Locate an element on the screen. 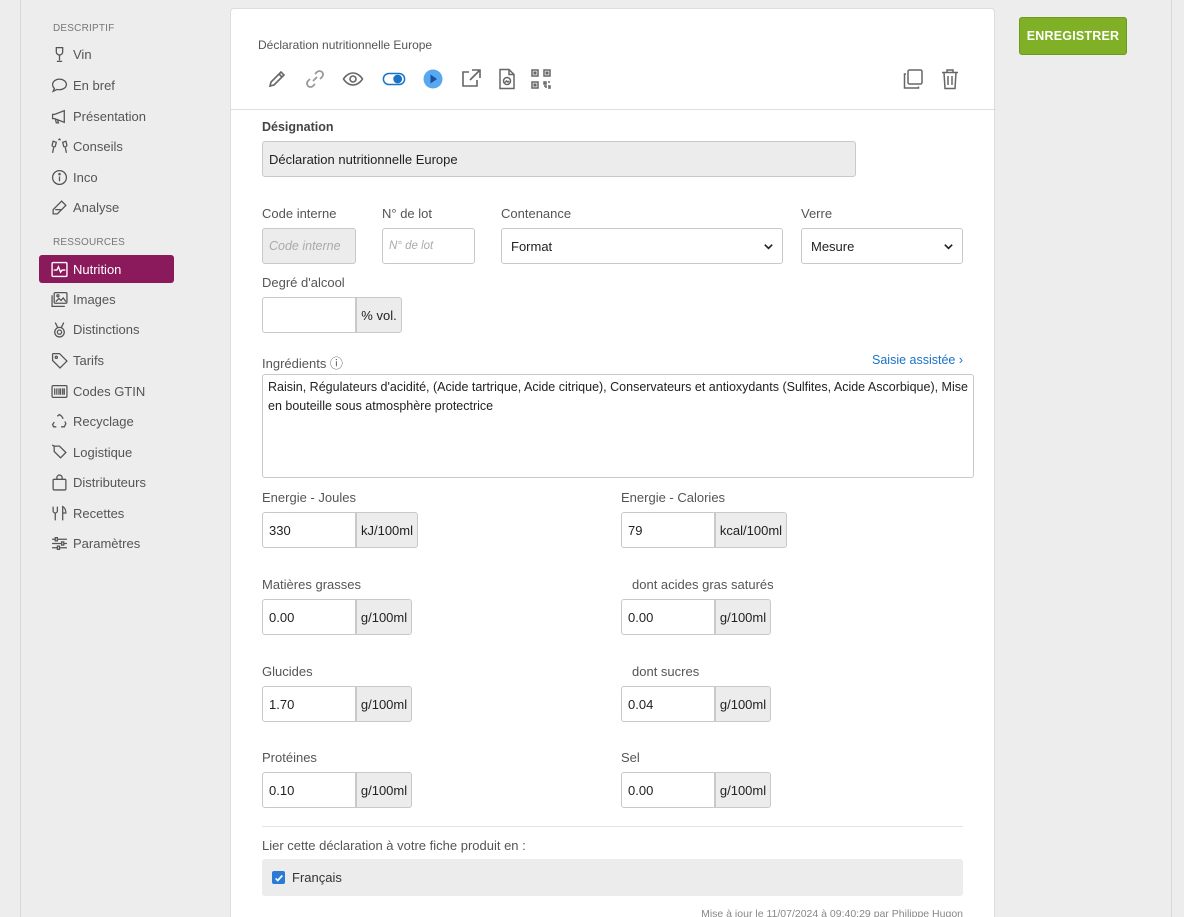 This screenshot has height=917, width=1184. sidebar-item-label: Inco is located at coordinates (85, 177).